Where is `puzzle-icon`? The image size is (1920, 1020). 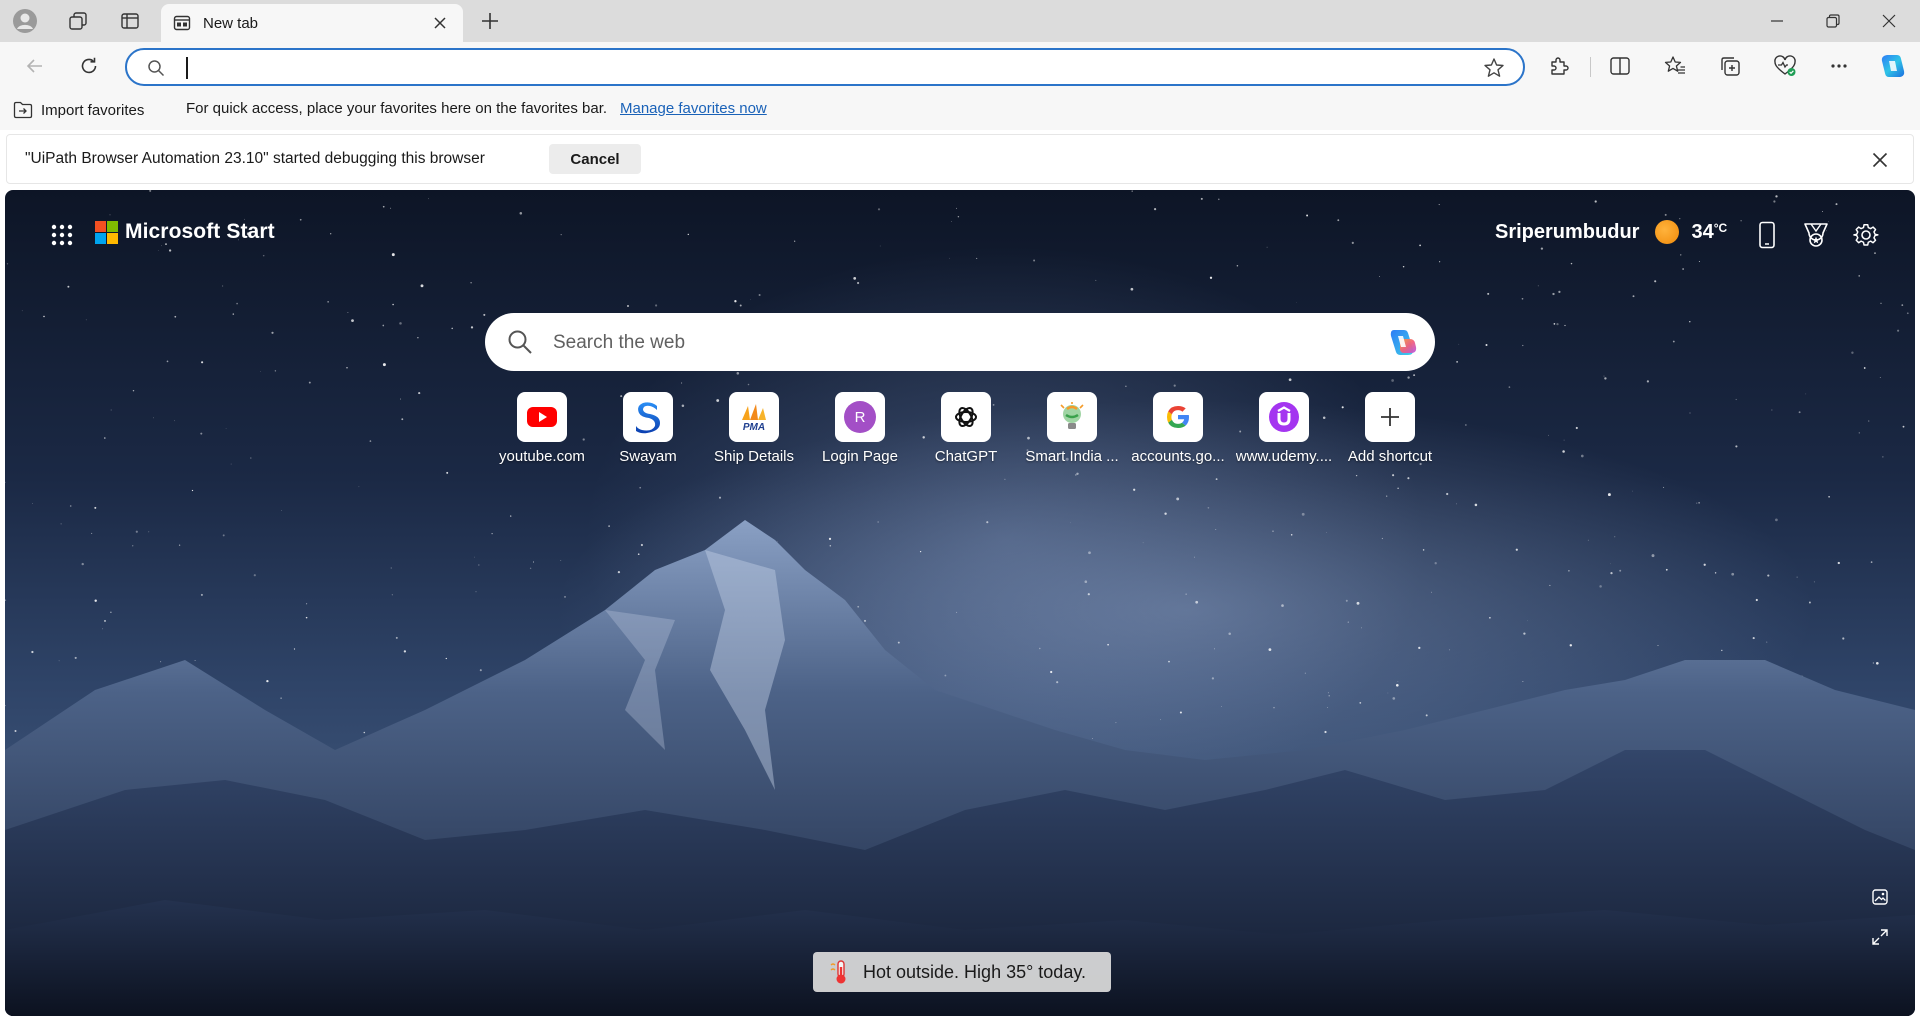
puzzle-icon is located at coordinates (1560, 66).